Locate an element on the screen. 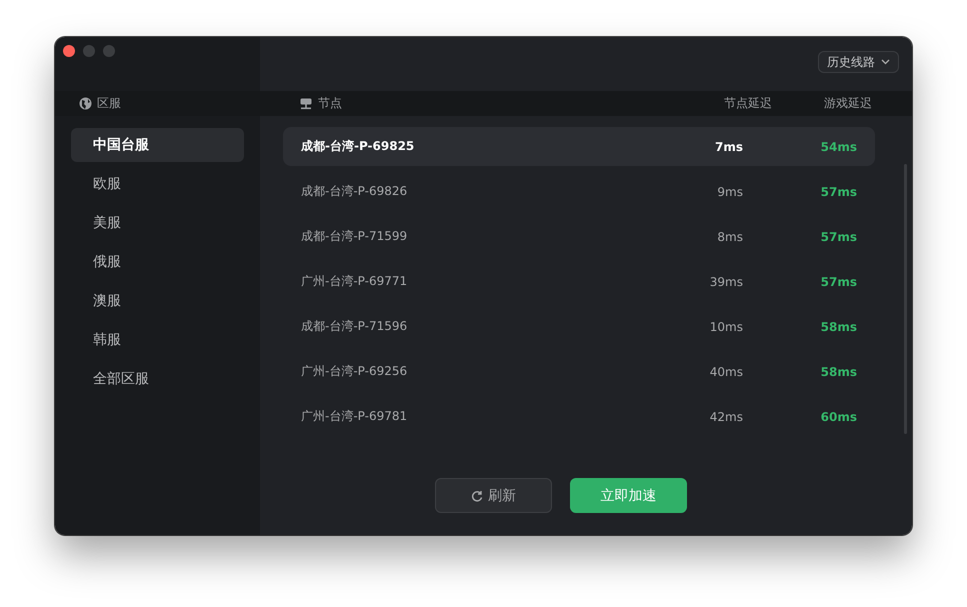 The width and height of the screenshot is (967, 607). table-cell: 成都-台湾-P-71599 is located at coordinates (354, 236).